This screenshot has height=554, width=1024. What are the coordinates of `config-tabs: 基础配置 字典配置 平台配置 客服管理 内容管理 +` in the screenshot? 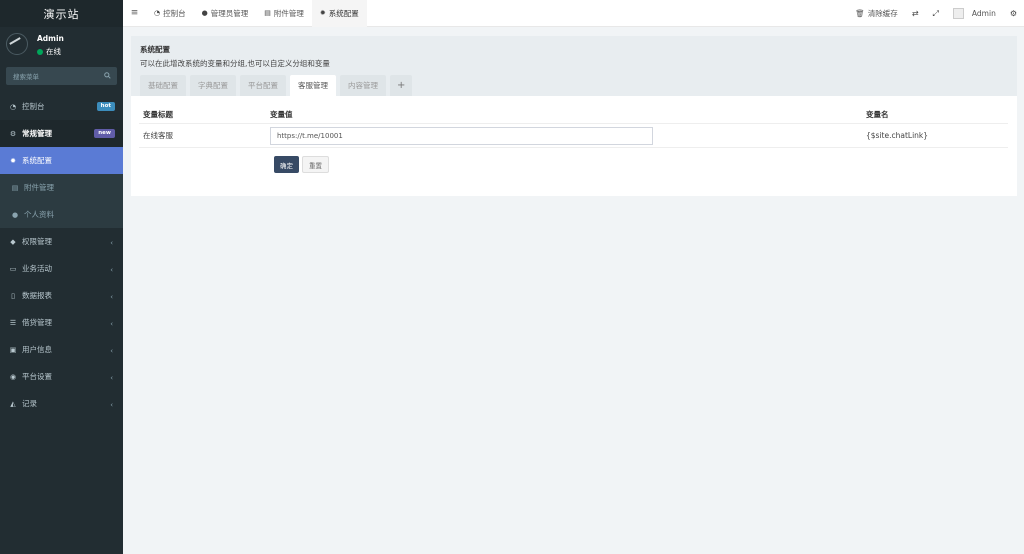 It's located at (278, 85).